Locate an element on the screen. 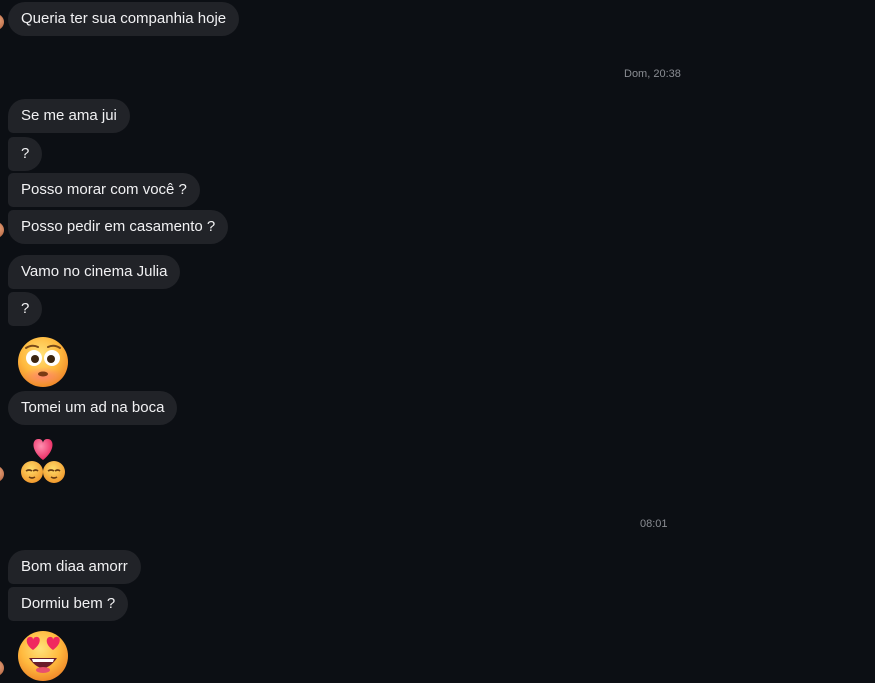  message-text: Queria ter sua companhia hoje is located at coordinates (124, 18).